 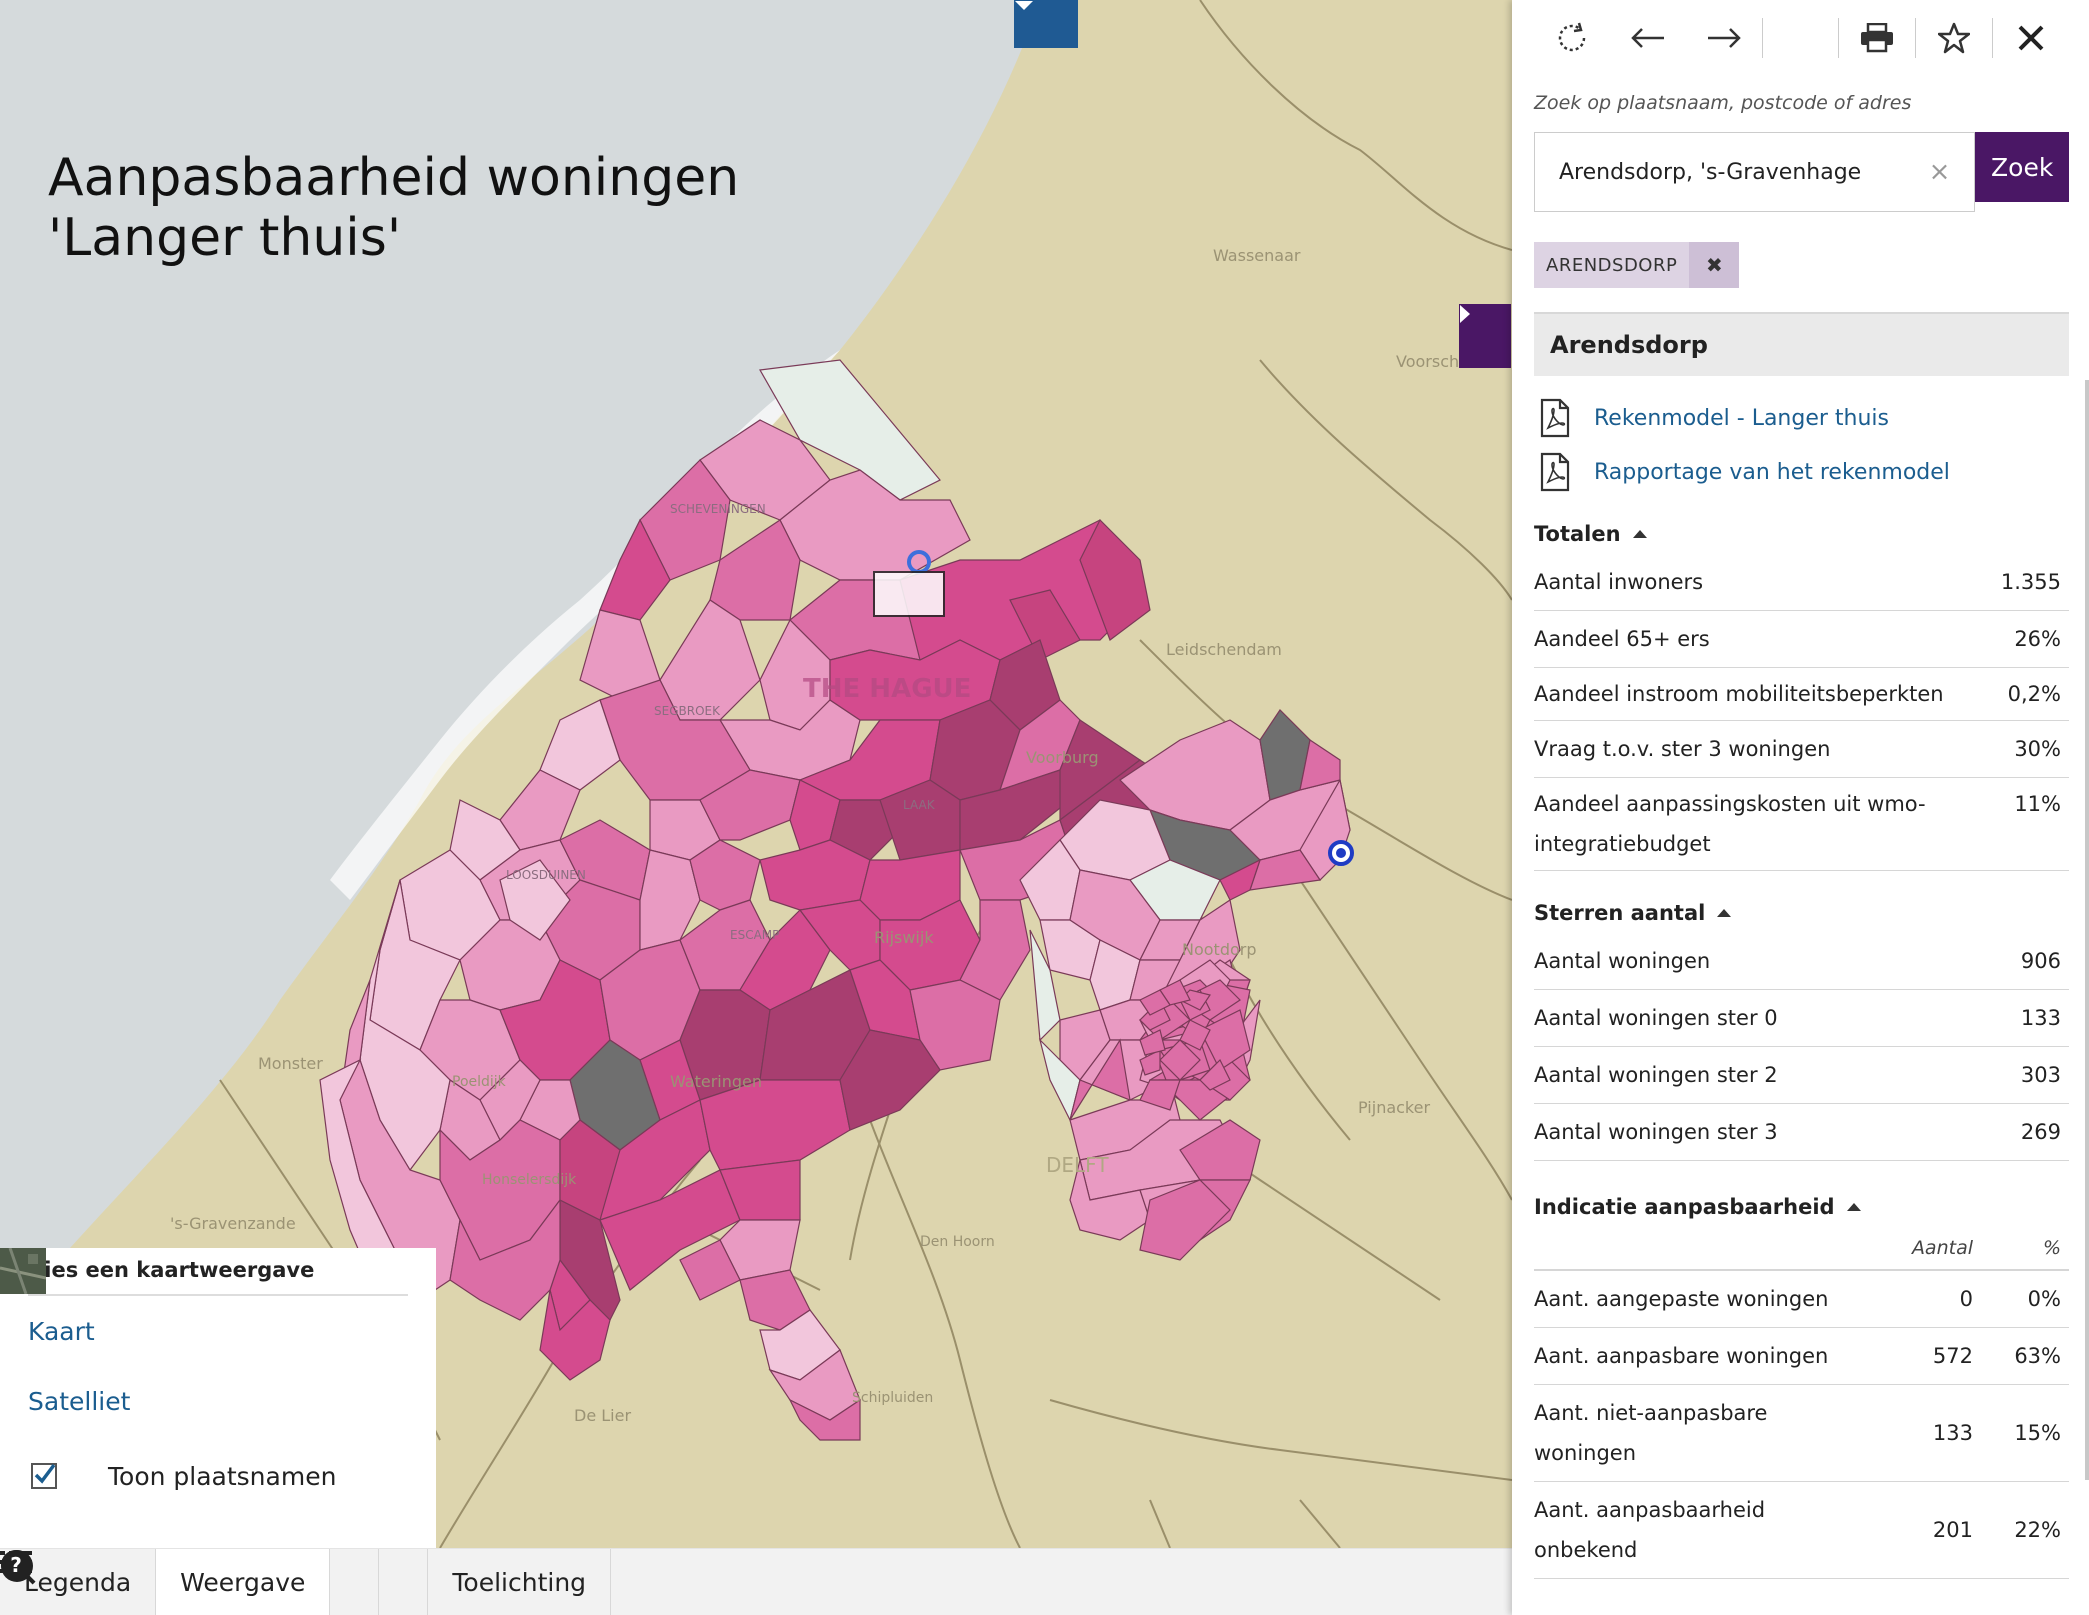 I want to click on row-percent: 22%, so click(x=2037, y=1530).